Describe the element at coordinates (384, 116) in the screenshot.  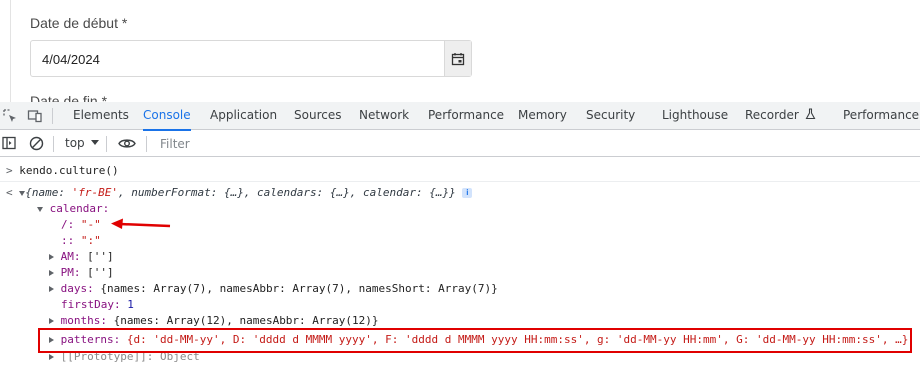
I see `tab-network: Network` at that location.